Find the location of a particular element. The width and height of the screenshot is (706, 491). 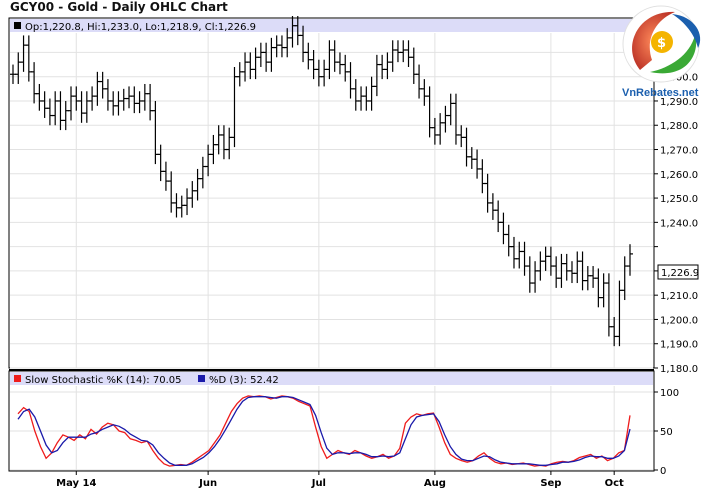

x-tick-label: May 14 is located at coordinates (76, 483).